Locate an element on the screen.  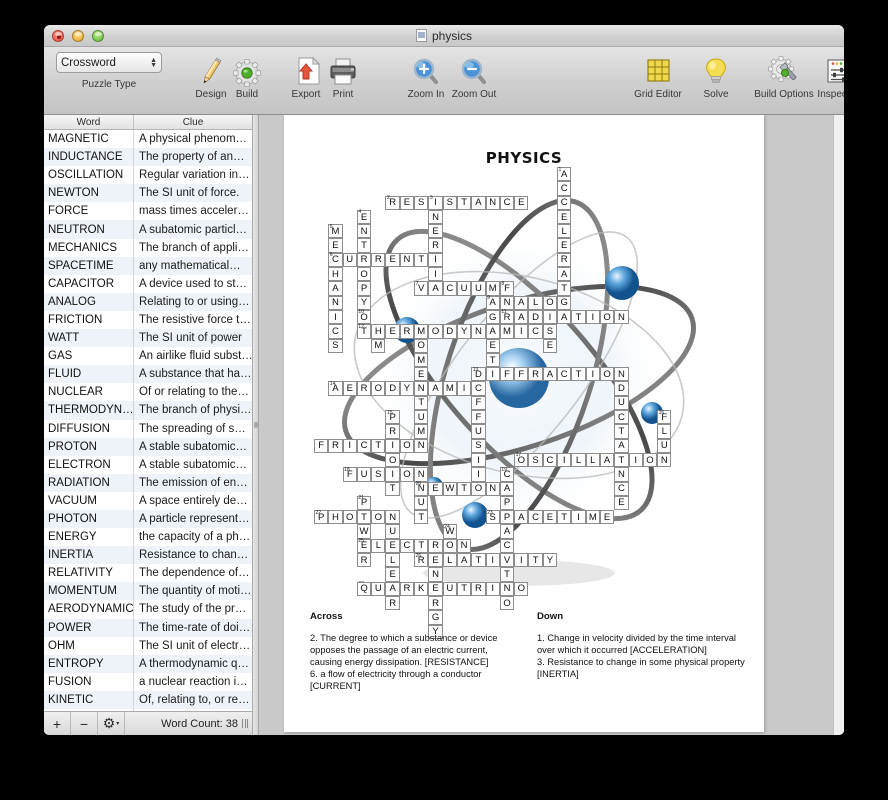
column-header-word: Word is located at coordinates (89, 122).